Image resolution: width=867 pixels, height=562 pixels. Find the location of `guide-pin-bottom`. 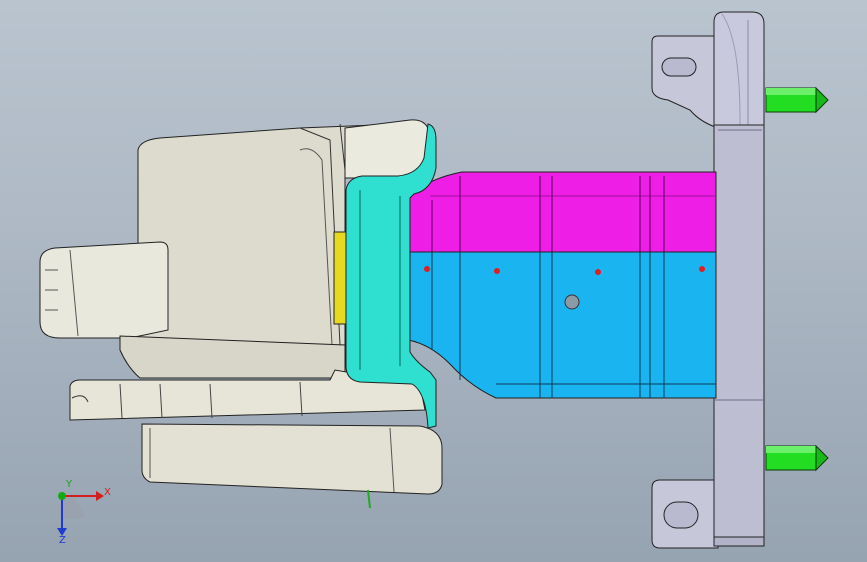

guide-pin-bottom is located at coordinates (797, 458).